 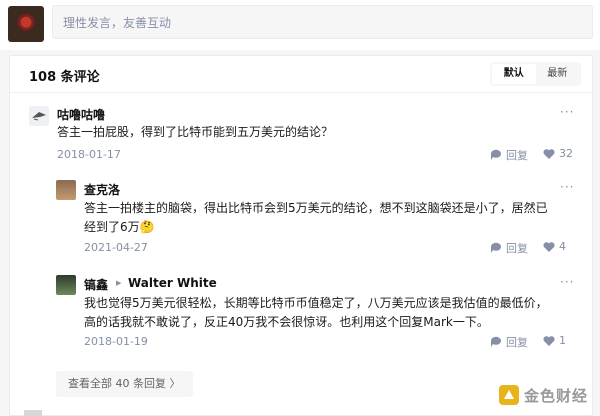 What do you see at coordinates (172, 283) in the screenshot?
I see `reply-to-user: Walter White` at bounding box center [172, 283].